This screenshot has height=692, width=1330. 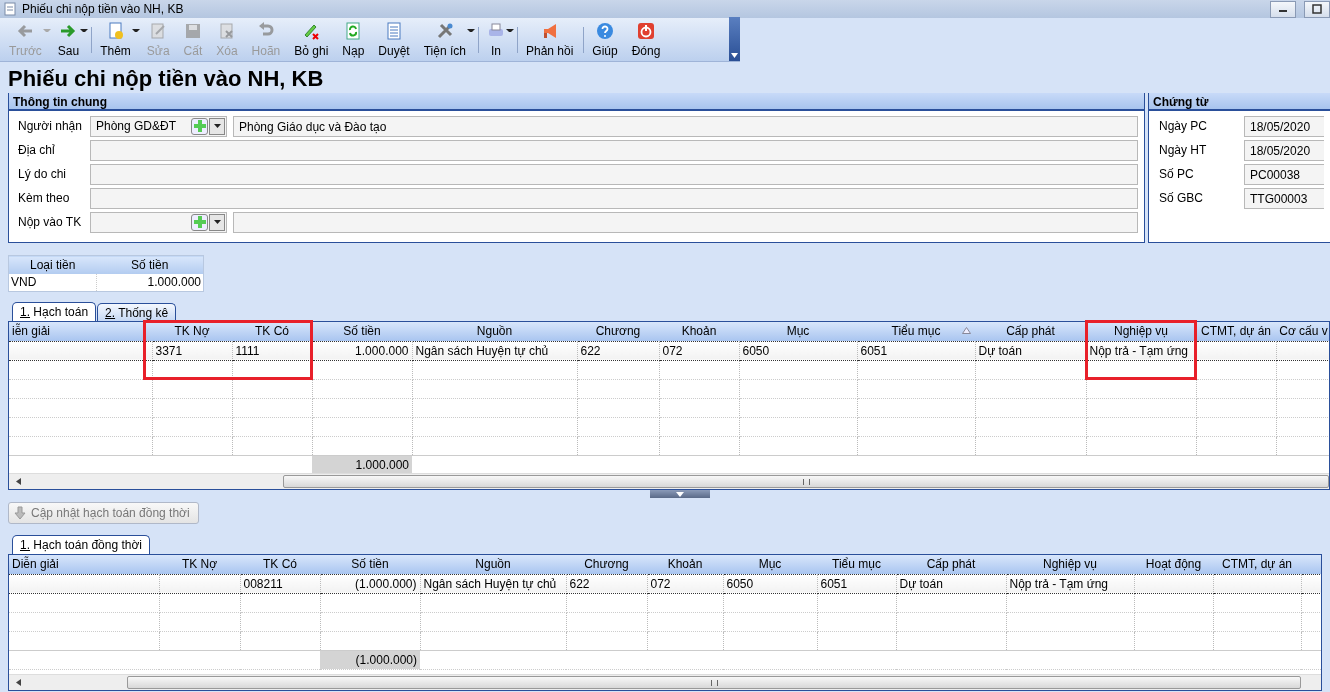 I want to click on table-cell: Dự toán, so click(x=951, y=583).